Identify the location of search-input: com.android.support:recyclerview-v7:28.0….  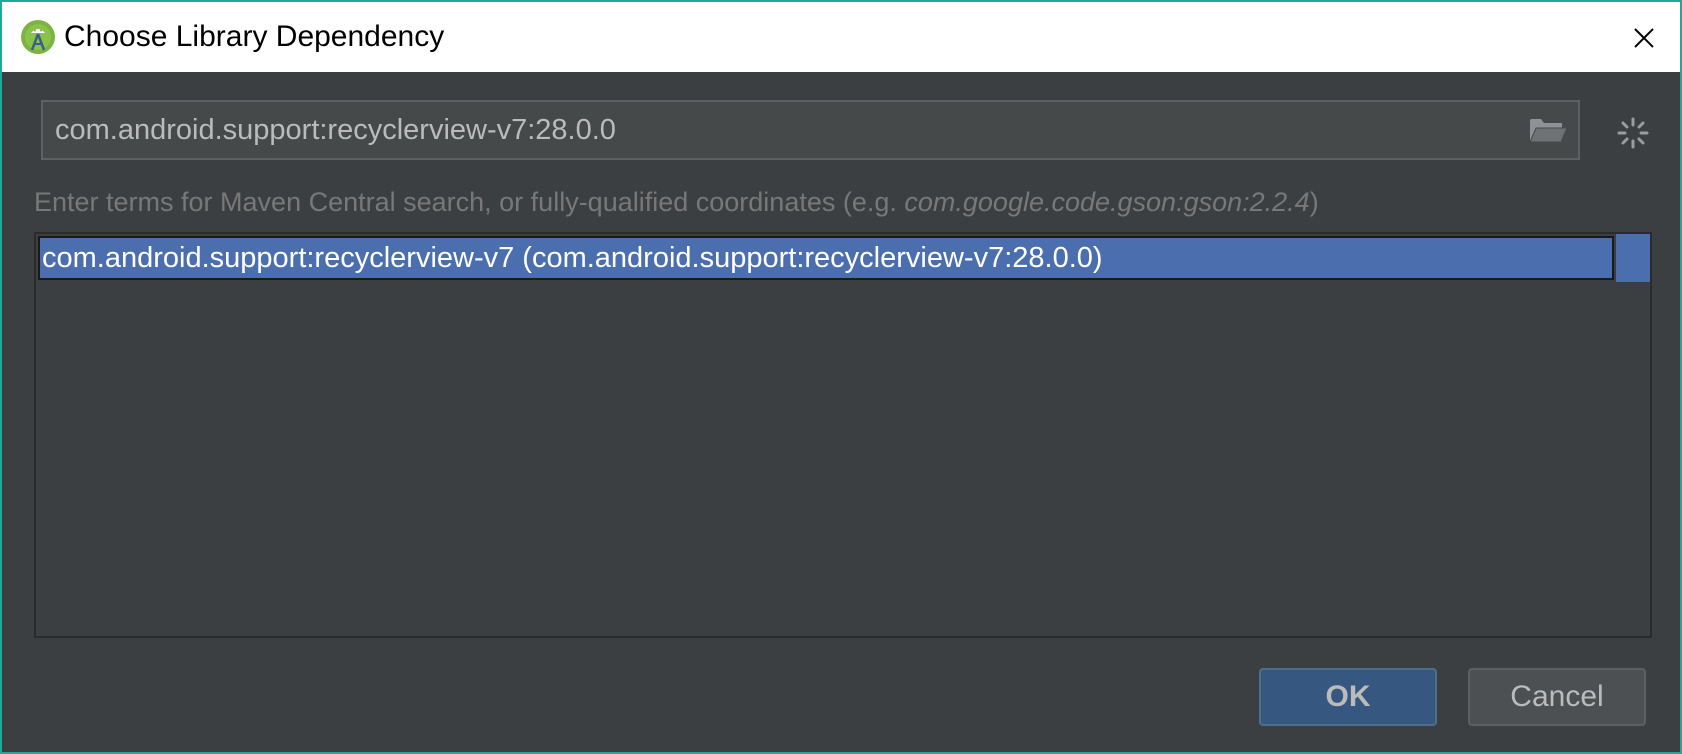
(810, 130).